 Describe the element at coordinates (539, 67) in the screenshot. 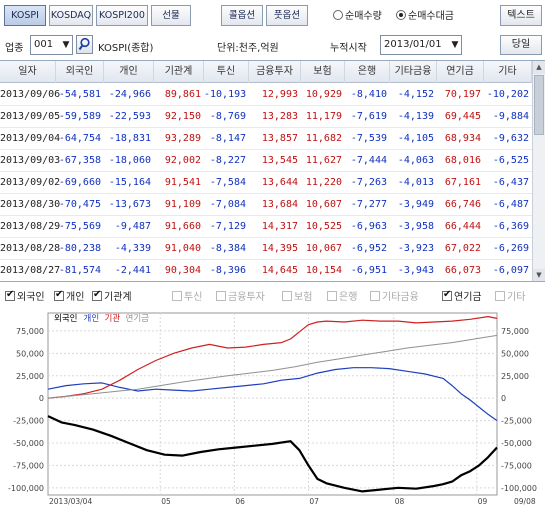

I see `scroll-up-icon: ▲` at that location.